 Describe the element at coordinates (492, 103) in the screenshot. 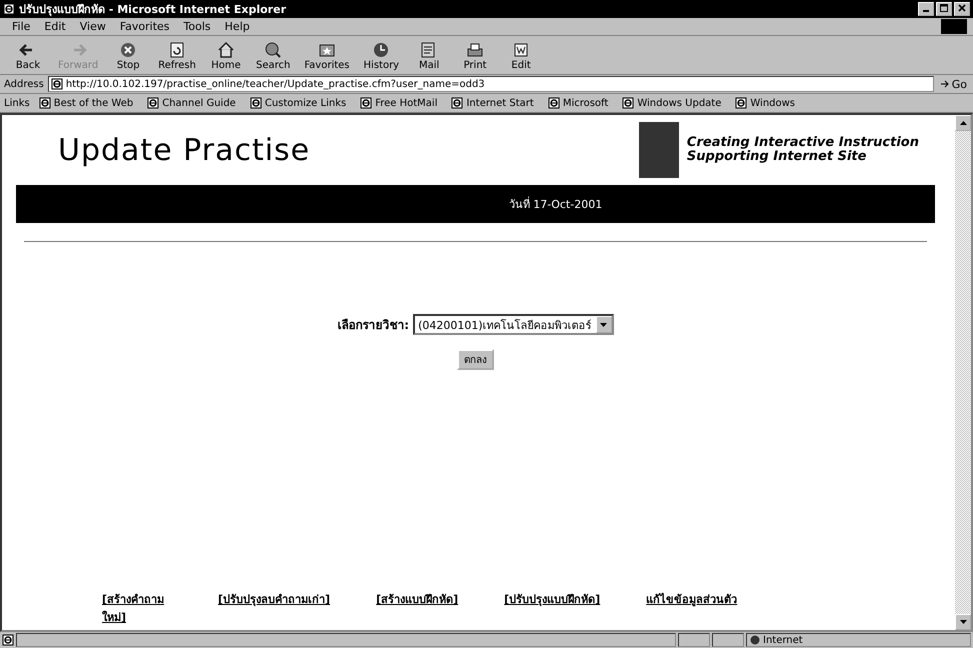

I see `link-button: Internet Start` at that location.